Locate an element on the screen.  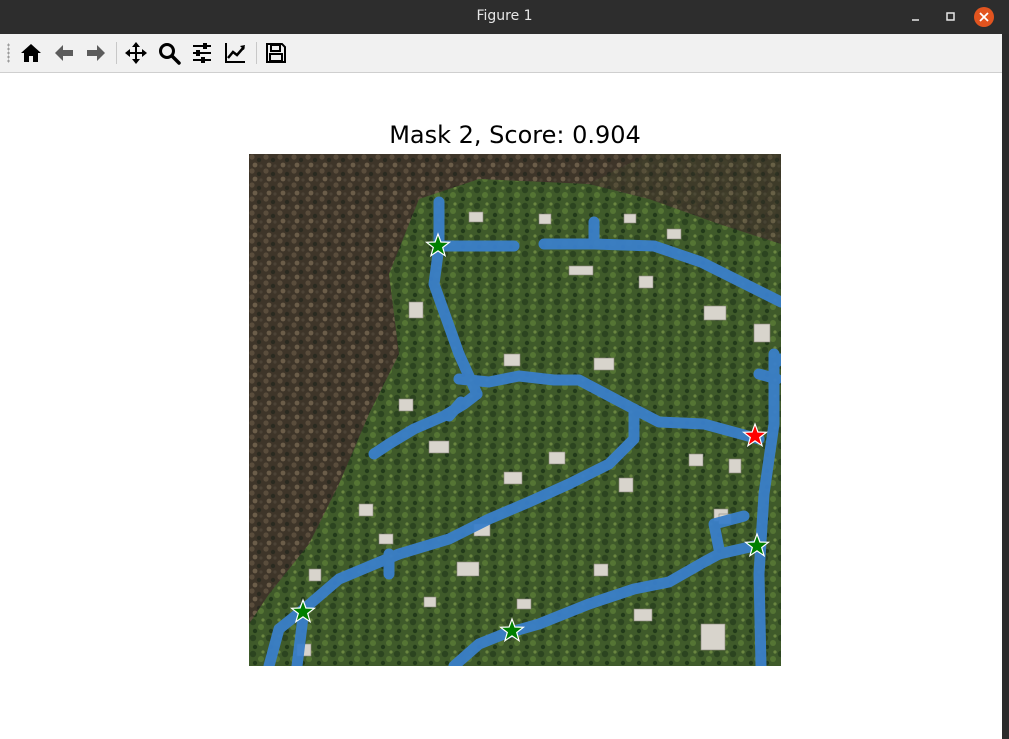
close-button is located at coordinates (984, 17).